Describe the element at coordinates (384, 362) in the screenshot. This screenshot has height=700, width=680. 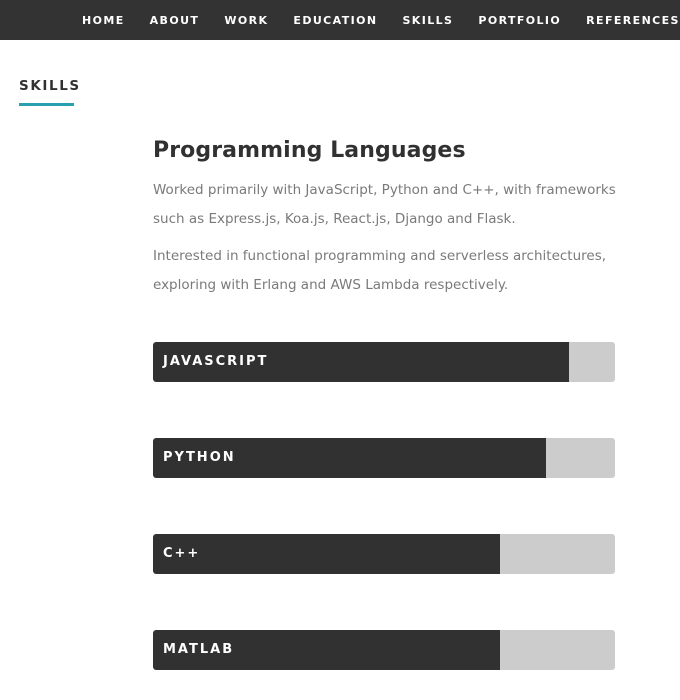
I see `skill-bar-javascript: JAVASCRIPT` at that location.